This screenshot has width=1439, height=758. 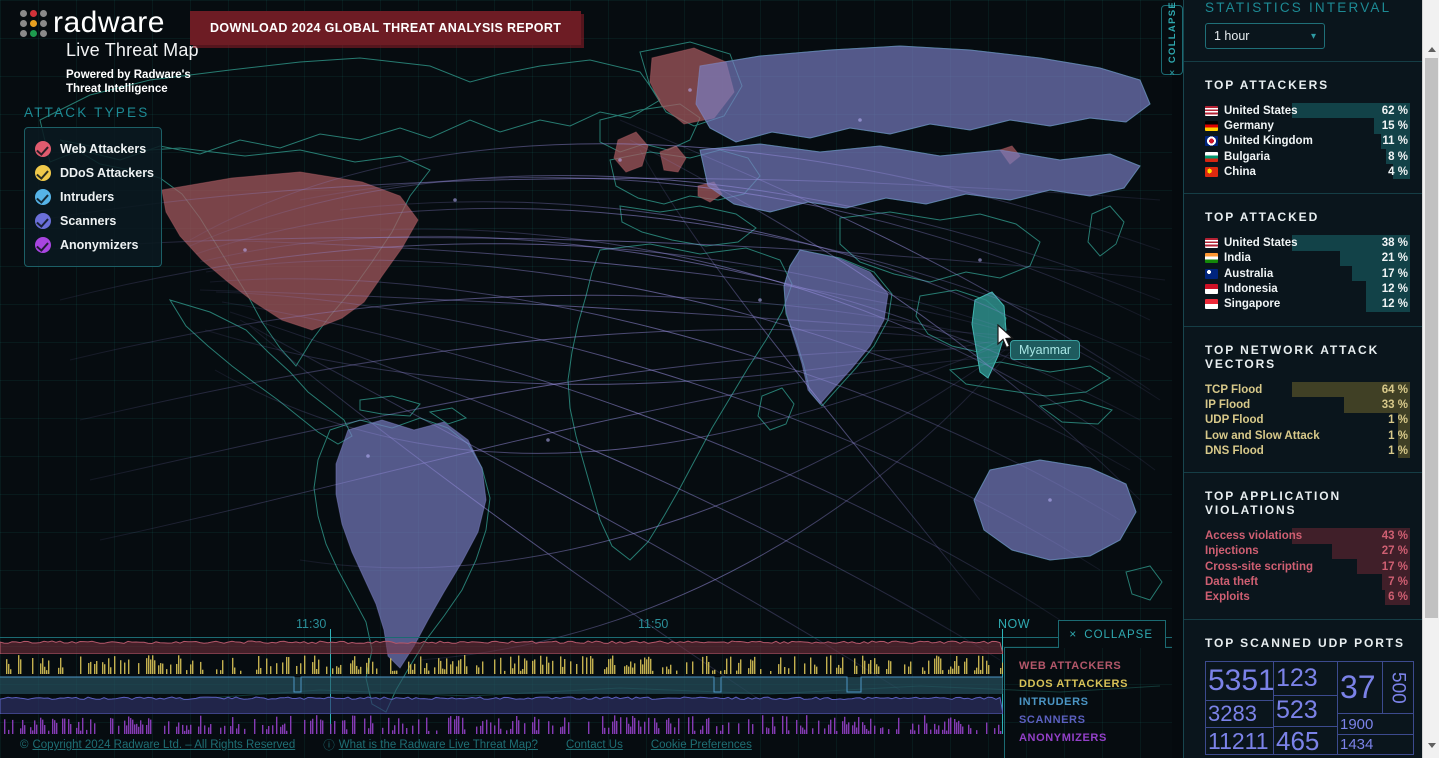 What do you see at coordinates (1239, 681) in the screenshot?
I see `port-cell: 5351` at bounding box center [1239, 681].